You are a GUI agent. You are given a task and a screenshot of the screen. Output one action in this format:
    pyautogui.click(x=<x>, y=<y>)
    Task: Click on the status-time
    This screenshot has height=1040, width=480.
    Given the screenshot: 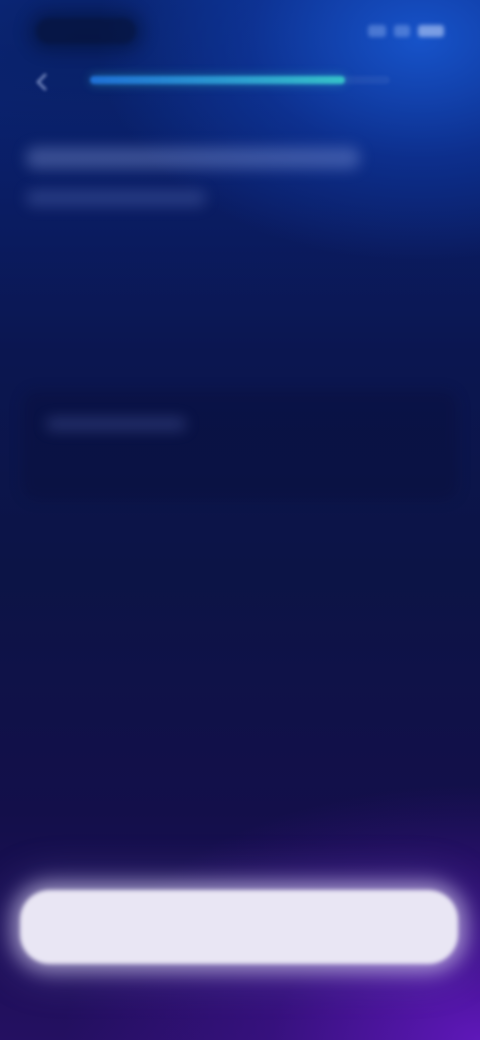 What is the action you would take?
    pyautogui.click(x=86, y=31)
    